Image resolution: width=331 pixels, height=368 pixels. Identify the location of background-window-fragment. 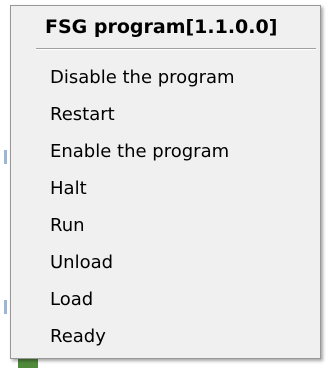
(28, 363).